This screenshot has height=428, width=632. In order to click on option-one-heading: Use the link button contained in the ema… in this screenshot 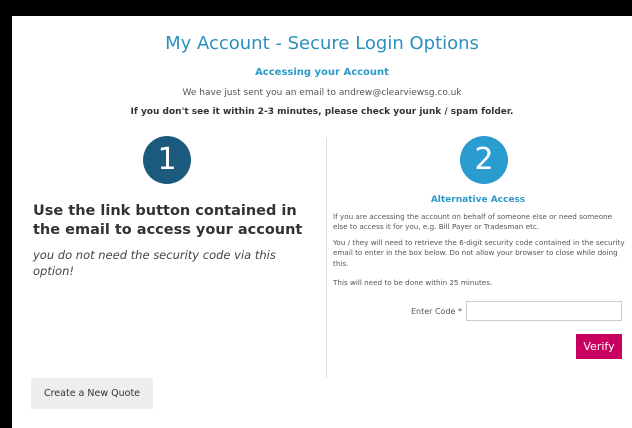, I will do `click(168, 220)`.